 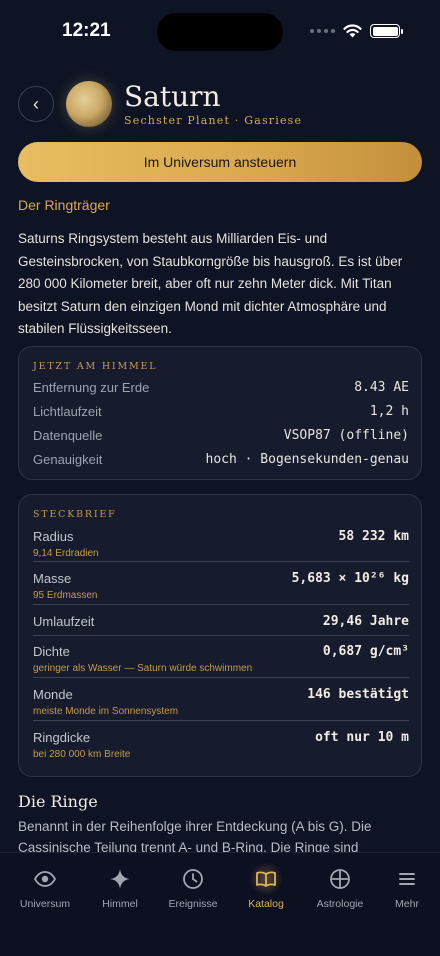 What do you see at coordinates (373, 536) in the screenshot?
I see `row-value: 58 232 km` at bounding box center [373, 536].